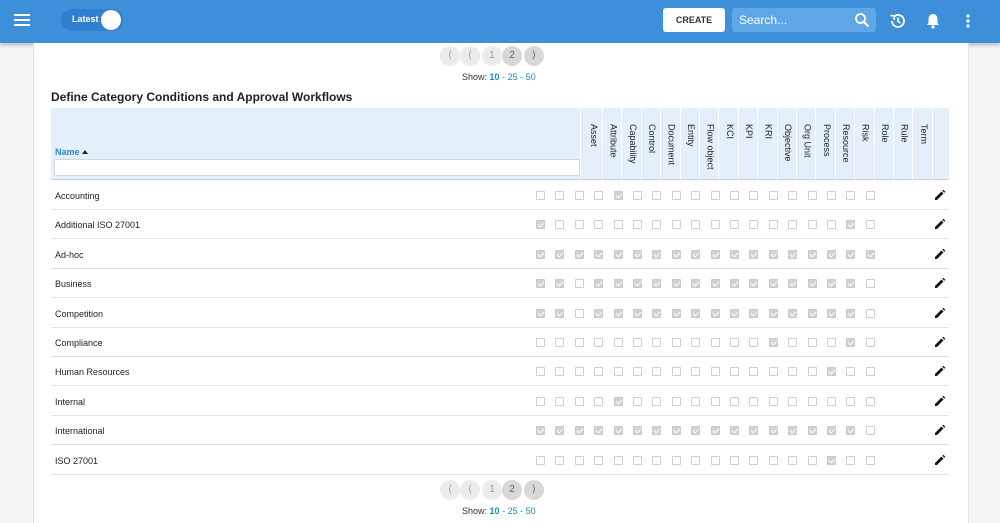 Image resolution: width=1000 pixels, height=523 pixels. What do you see at coordinates (317, 167) in the screenshot?
I see `name-filter-input` at bounding box center [317, 167].